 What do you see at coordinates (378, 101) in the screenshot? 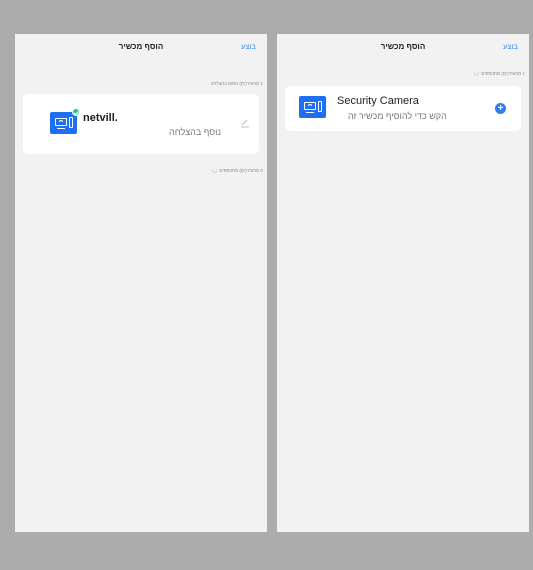
I see `device-name: Security Camera` at bounding box center [378, 101].